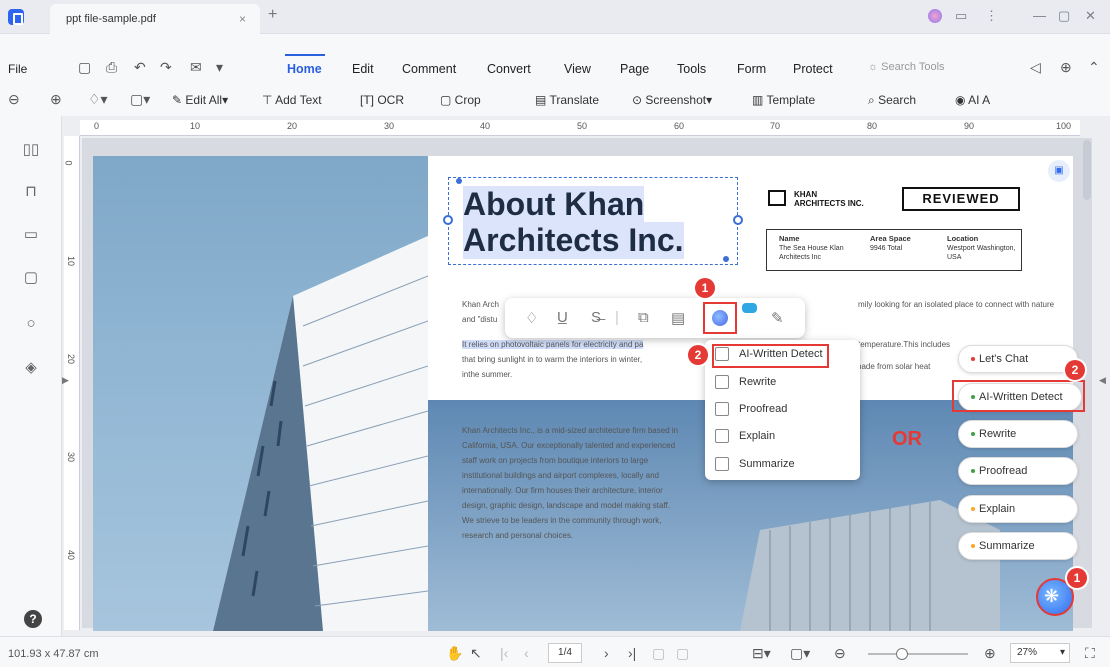  I want to click on zoom-in-status-icon: ⊕, so click(990, 653).